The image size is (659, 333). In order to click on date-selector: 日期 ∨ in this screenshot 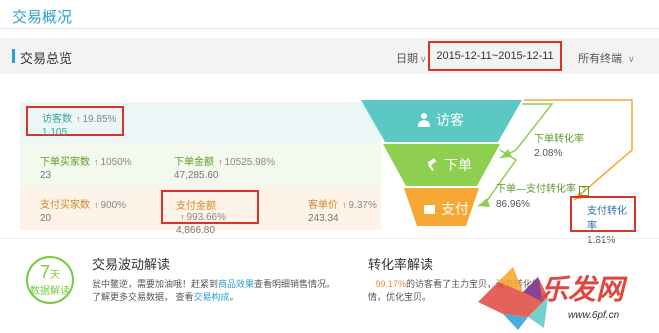, I will do `click(411, 58)`.